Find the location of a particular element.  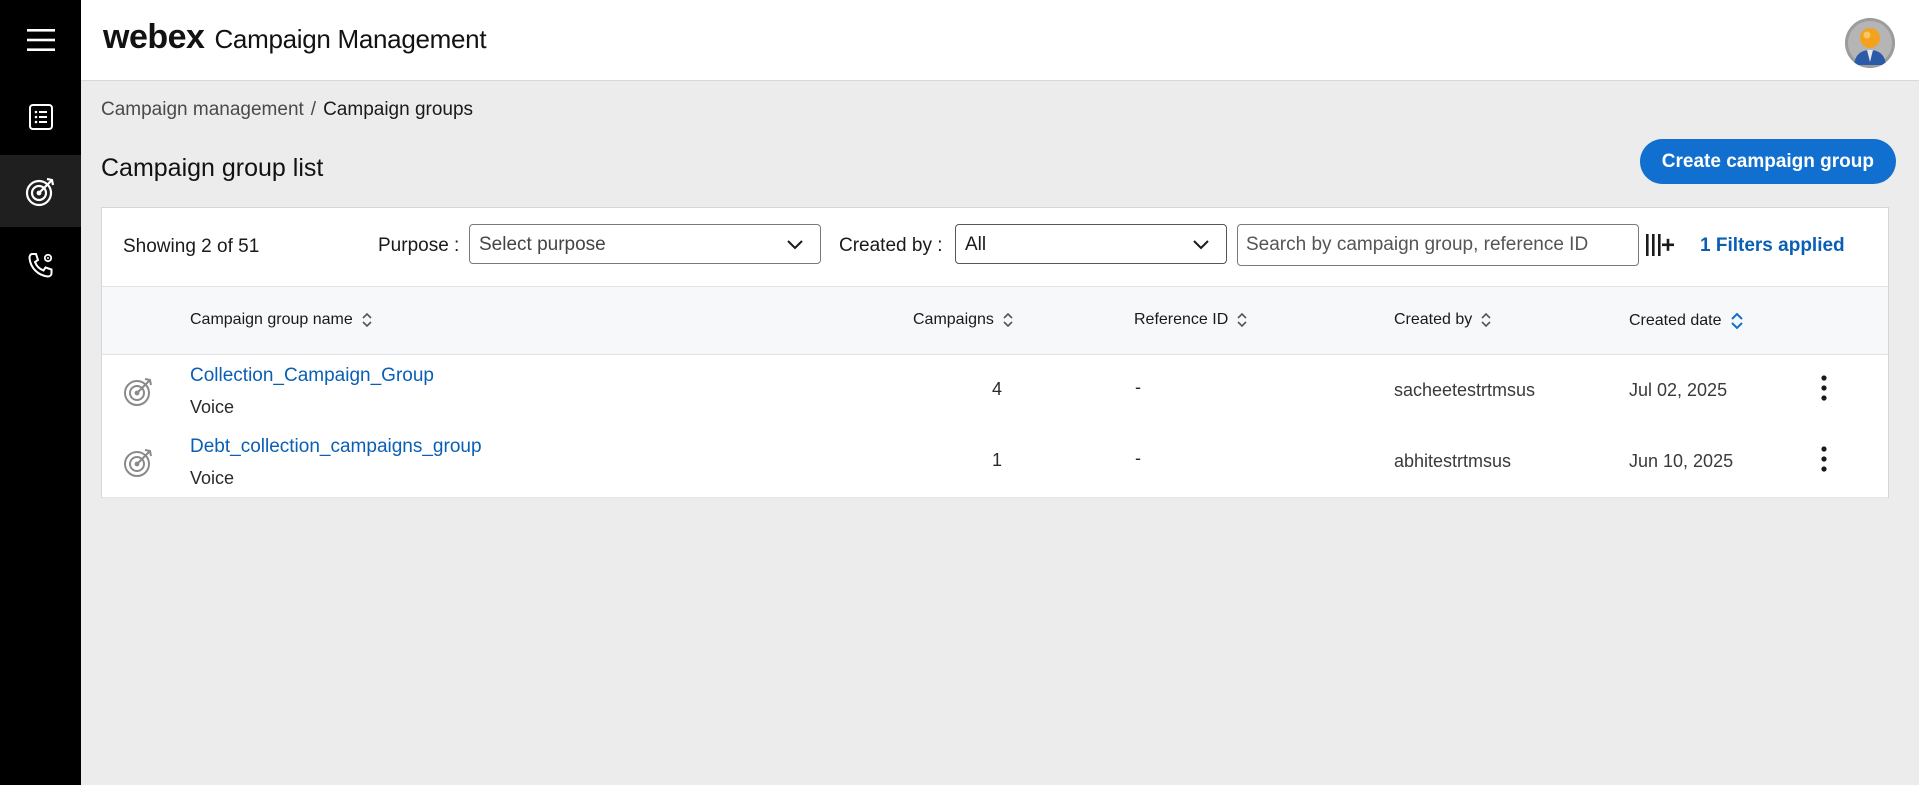

column-header-created-by: Created by is located at coordinates (1443, 320).